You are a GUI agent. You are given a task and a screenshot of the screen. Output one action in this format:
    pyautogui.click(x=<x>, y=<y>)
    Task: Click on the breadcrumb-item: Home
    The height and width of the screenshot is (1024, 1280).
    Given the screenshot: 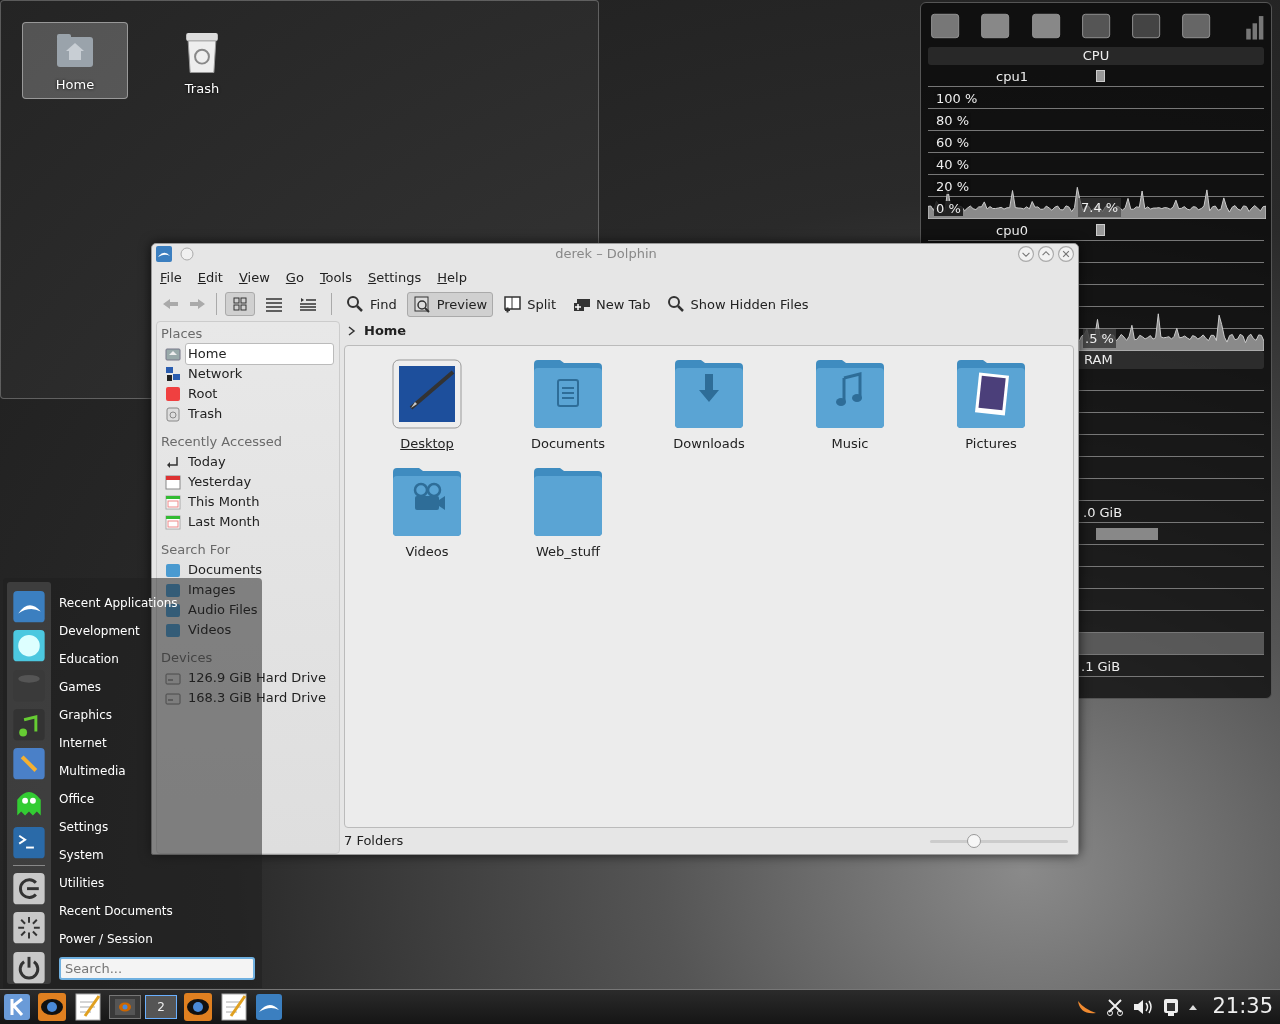 What is the action you would take?
    pyautogui.click(x=385, y=331)
    